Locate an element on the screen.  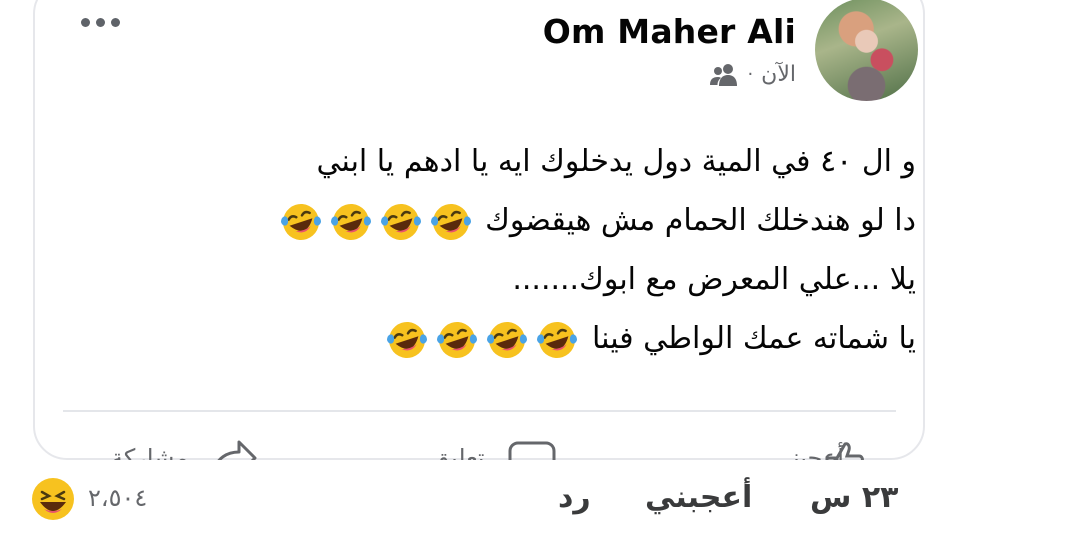
share-action-label: مشاركة is located at coordinates (149, 452).